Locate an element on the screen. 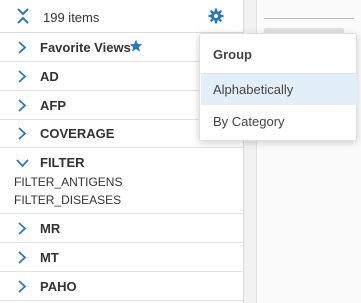 This screenshot has height=303, width=361. gear-icon is located at coordinates (216, 16).